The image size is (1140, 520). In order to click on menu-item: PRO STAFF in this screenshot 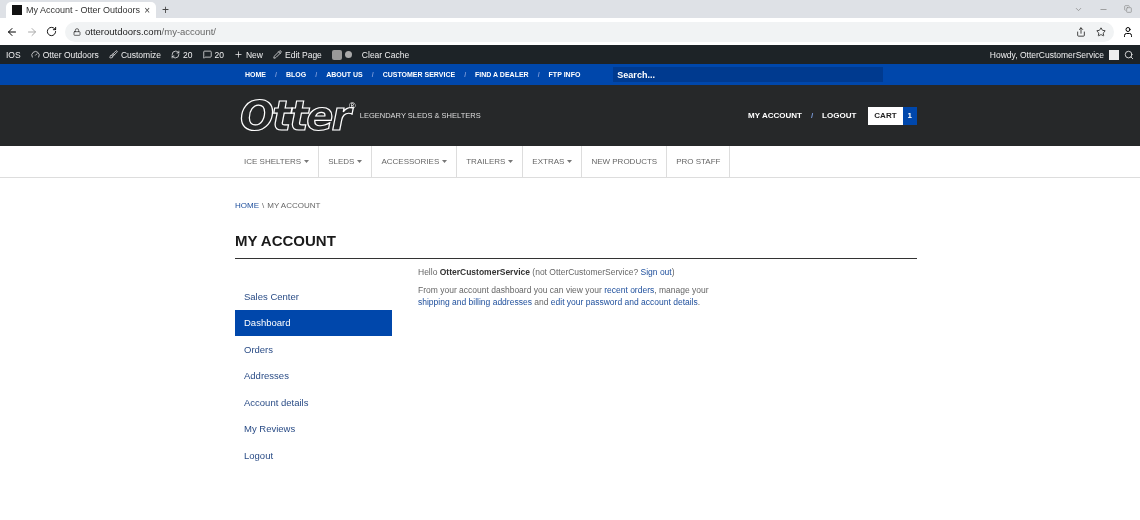, I will do `click(699, 161)`.